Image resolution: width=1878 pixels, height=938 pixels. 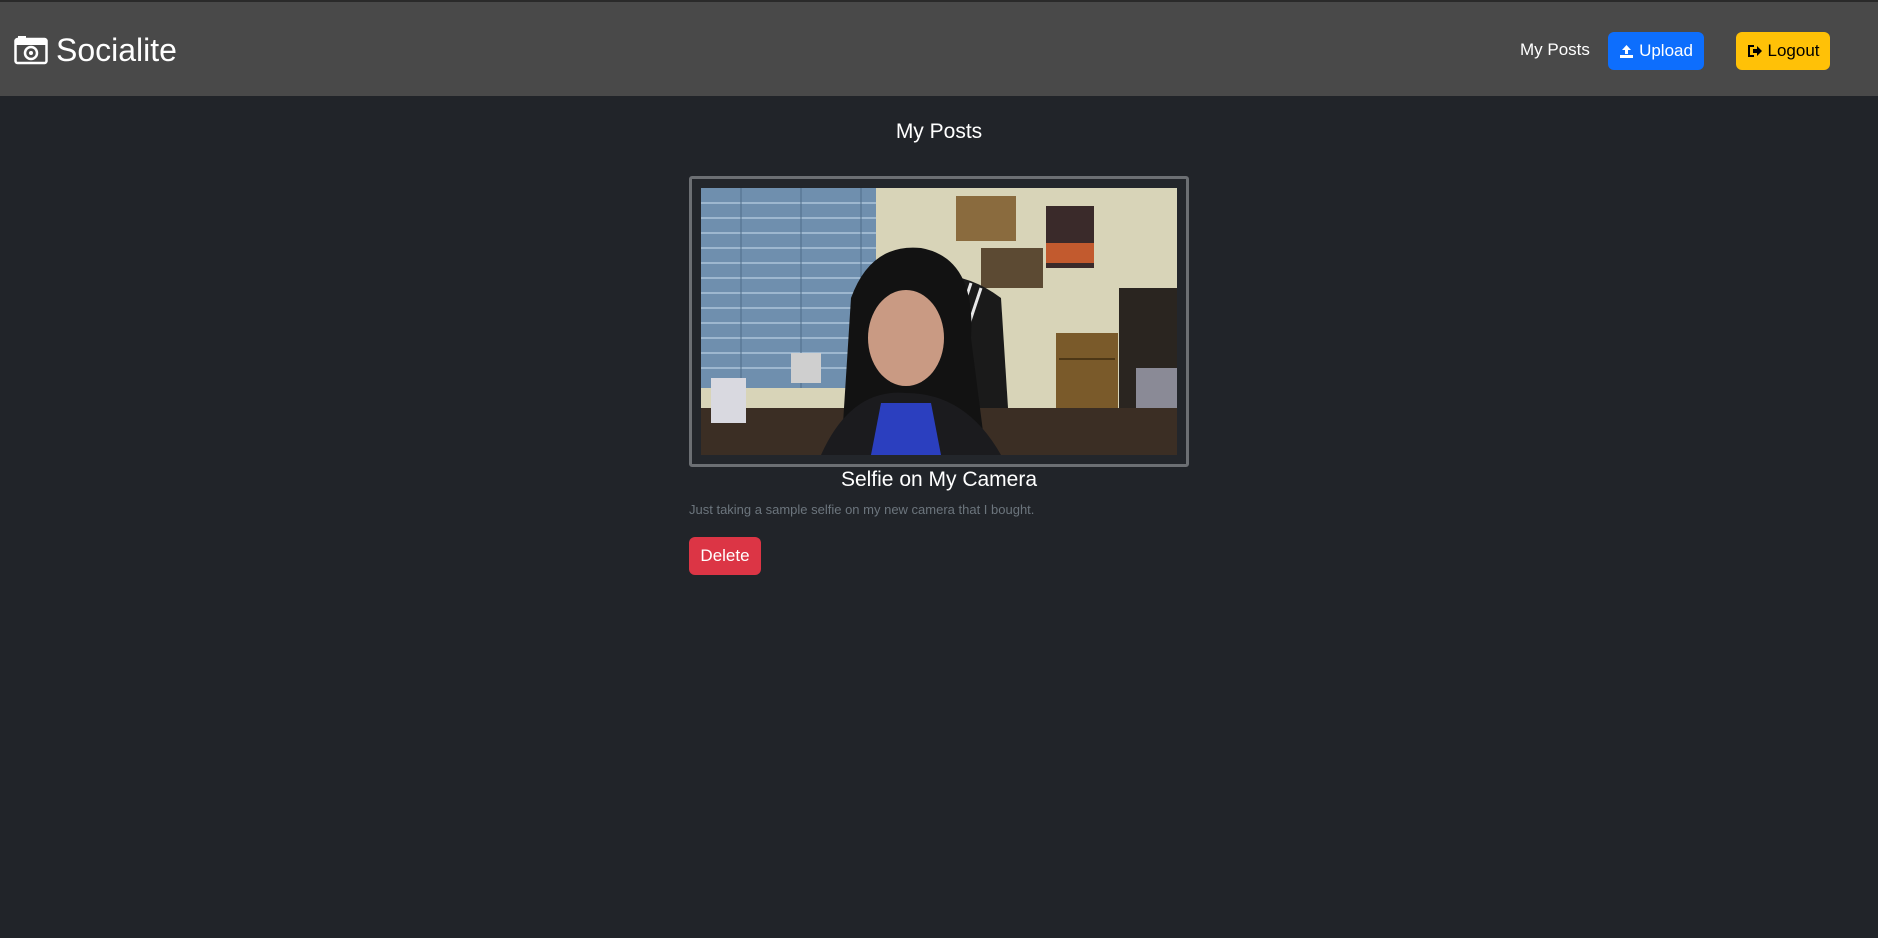 I want to click on brand: Socialite, so click(x=95, y=50).